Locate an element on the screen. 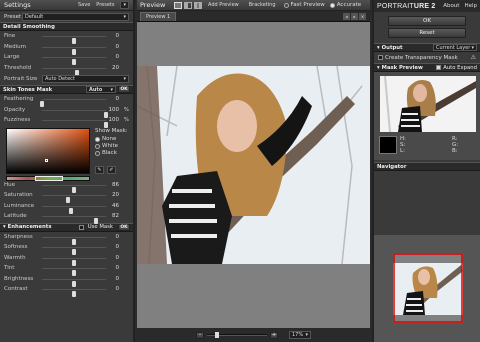 Image resolution: width=480 pixels, height=342 pixels. detail-slider-row: Fine 0 is located at coordinates (66, 37).